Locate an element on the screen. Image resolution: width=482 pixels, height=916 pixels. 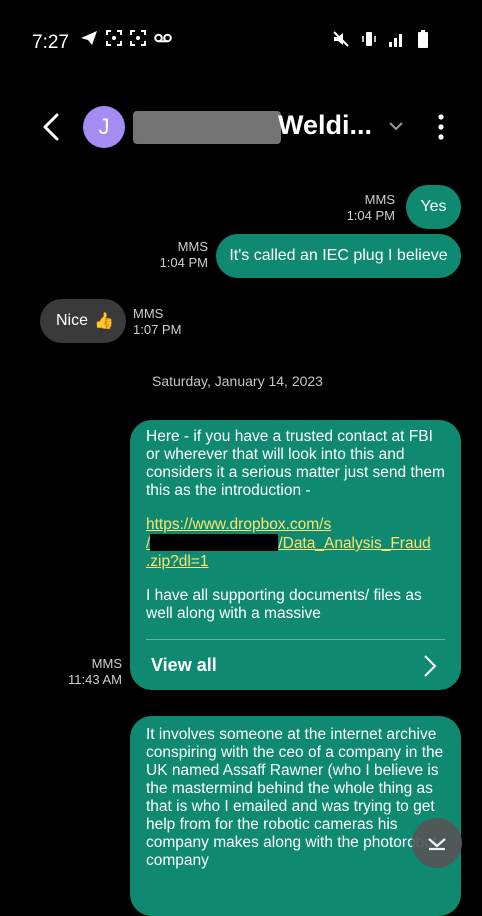
message-meta: MMS 1:07 PM is located at coordinates (157, 322).